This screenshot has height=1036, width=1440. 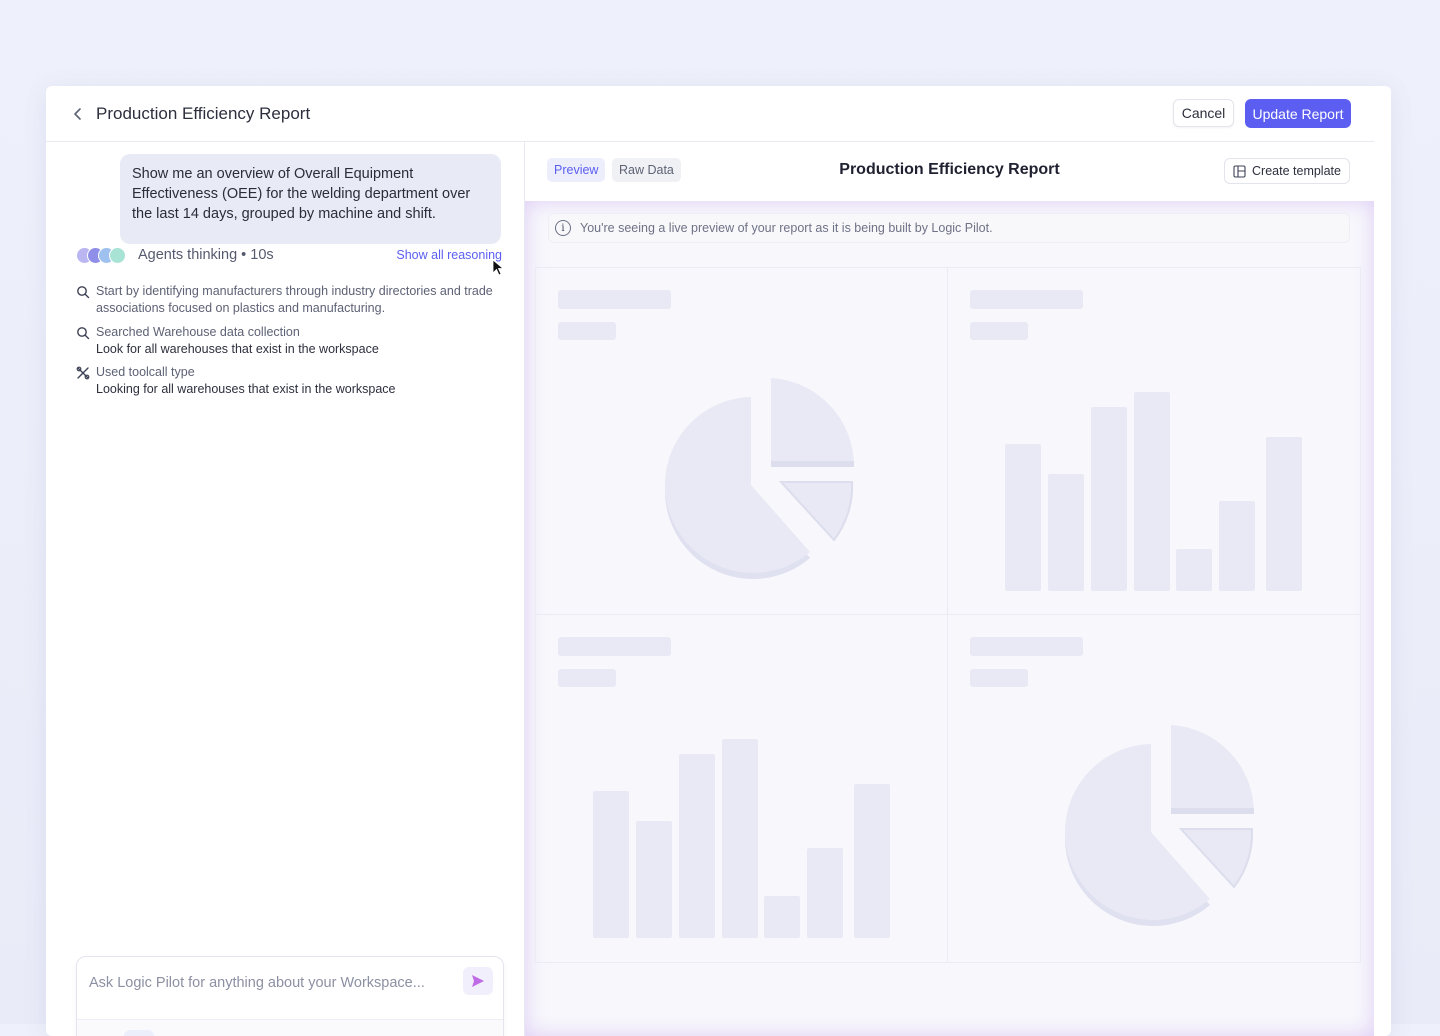 I want to click on send-icon, so click(x=478, y=981).